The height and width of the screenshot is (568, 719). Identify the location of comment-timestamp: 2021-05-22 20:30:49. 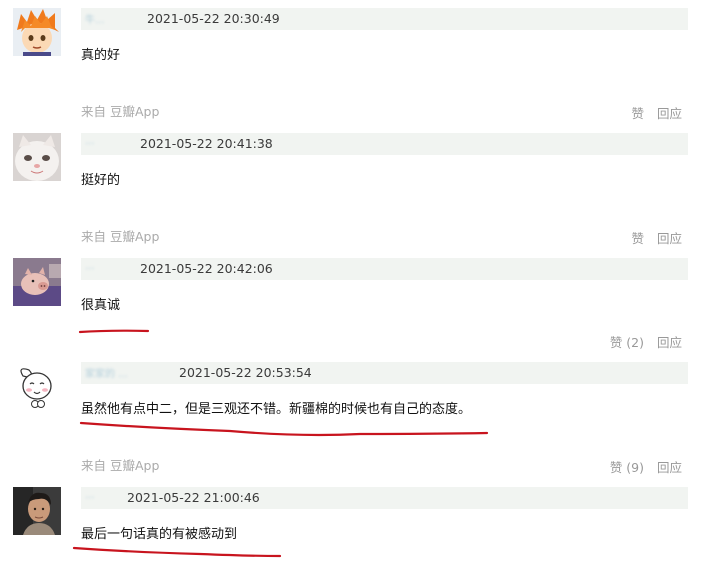
(213, 18).